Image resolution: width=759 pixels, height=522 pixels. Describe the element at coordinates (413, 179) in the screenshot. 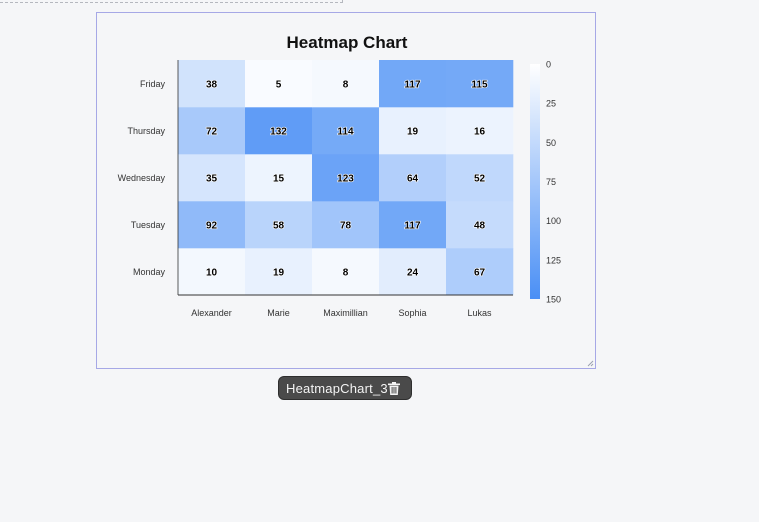

I see `cell-value-label: 64` at that location.